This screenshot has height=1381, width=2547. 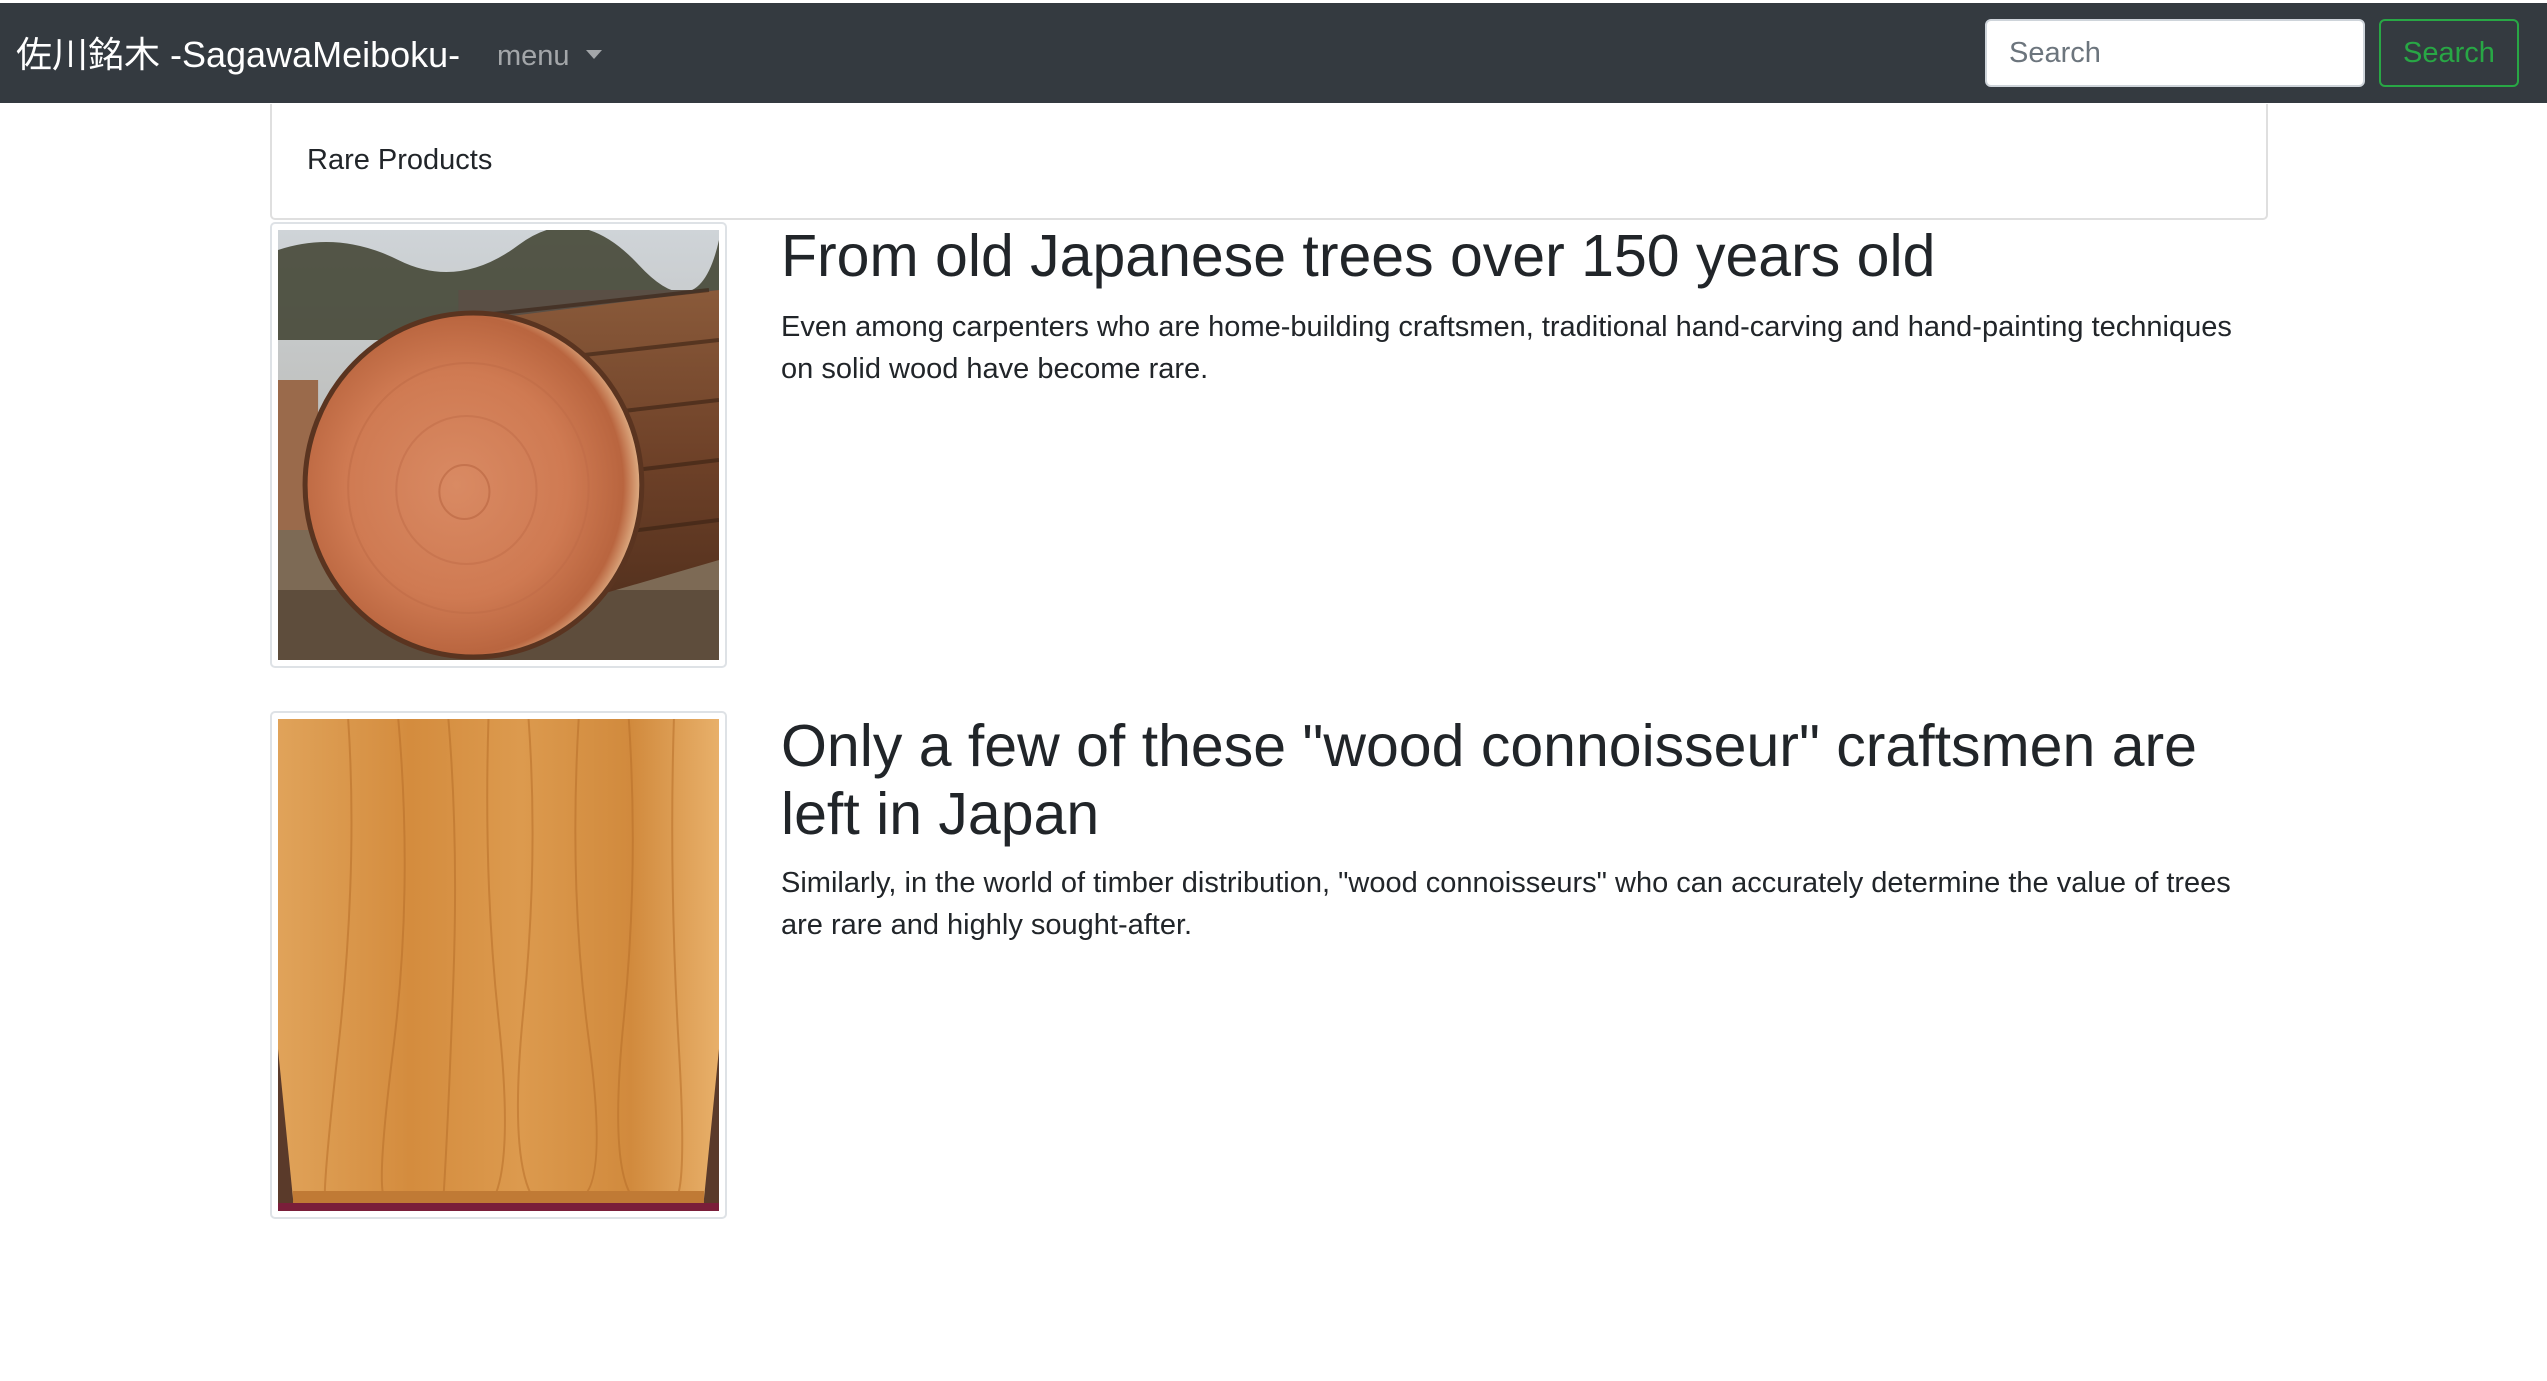 What do you see at coordinates (593, 54) in the screenshot?
I see `chevron-down-icon` at bounding box center [593, 54].